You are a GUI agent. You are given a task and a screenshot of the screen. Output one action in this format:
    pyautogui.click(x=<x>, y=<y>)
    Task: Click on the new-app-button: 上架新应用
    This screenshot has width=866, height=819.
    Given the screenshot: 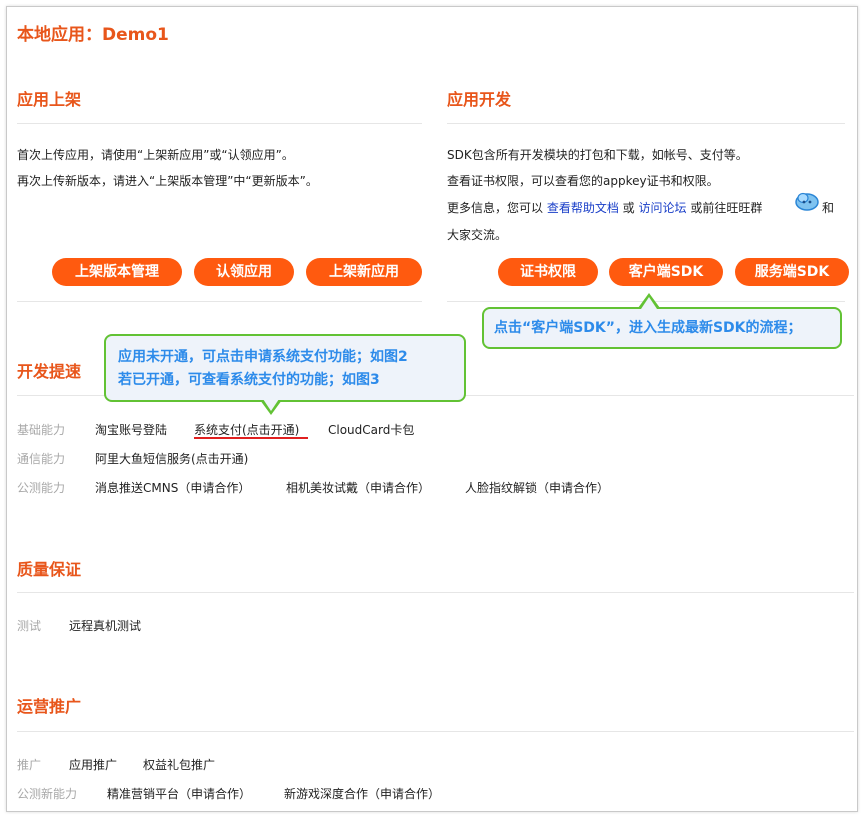 What is the action you would take?
    pyautogui.click(x=364, y=272)
    